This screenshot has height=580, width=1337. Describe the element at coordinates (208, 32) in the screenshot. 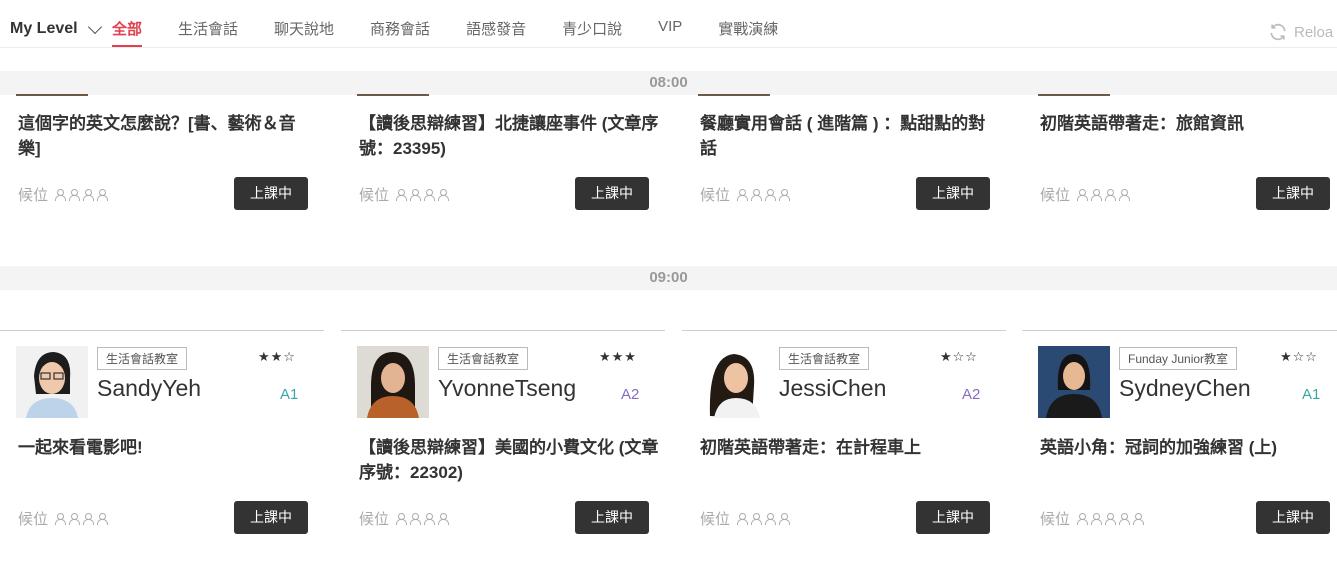

I see `tab-item: 生活會話` at that location.